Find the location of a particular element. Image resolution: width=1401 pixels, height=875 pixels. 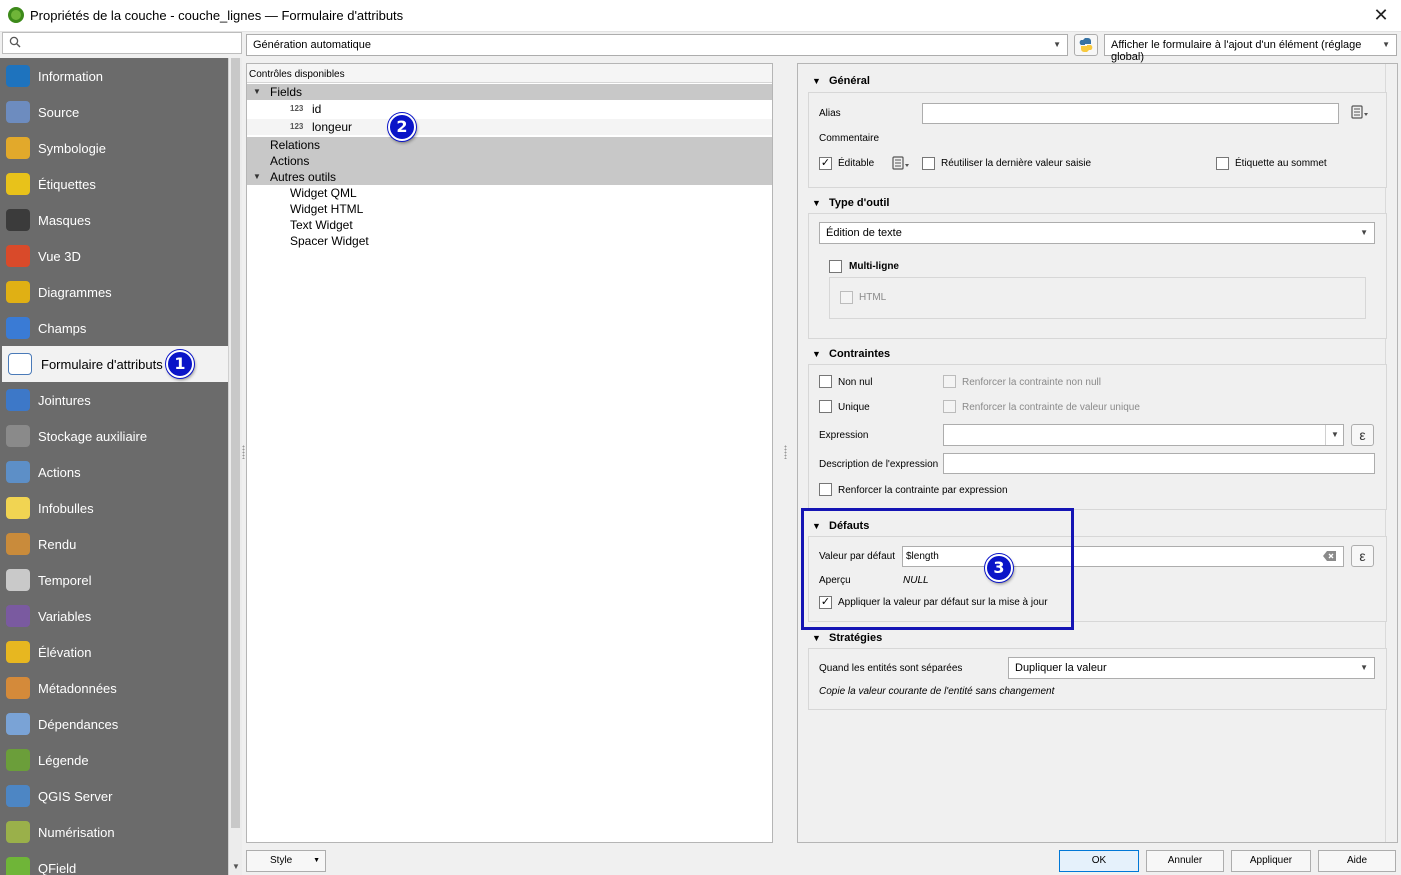

not-null-checkbox is located at coordinates (825, 381).